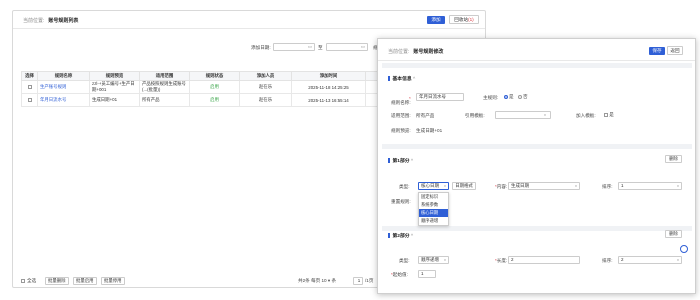 Image resolution: width=700 pixels, height=300 pixels. I want to click on rule-scope-cell: 产品按照规则生成账号(...(批量)), so click(164, 87).